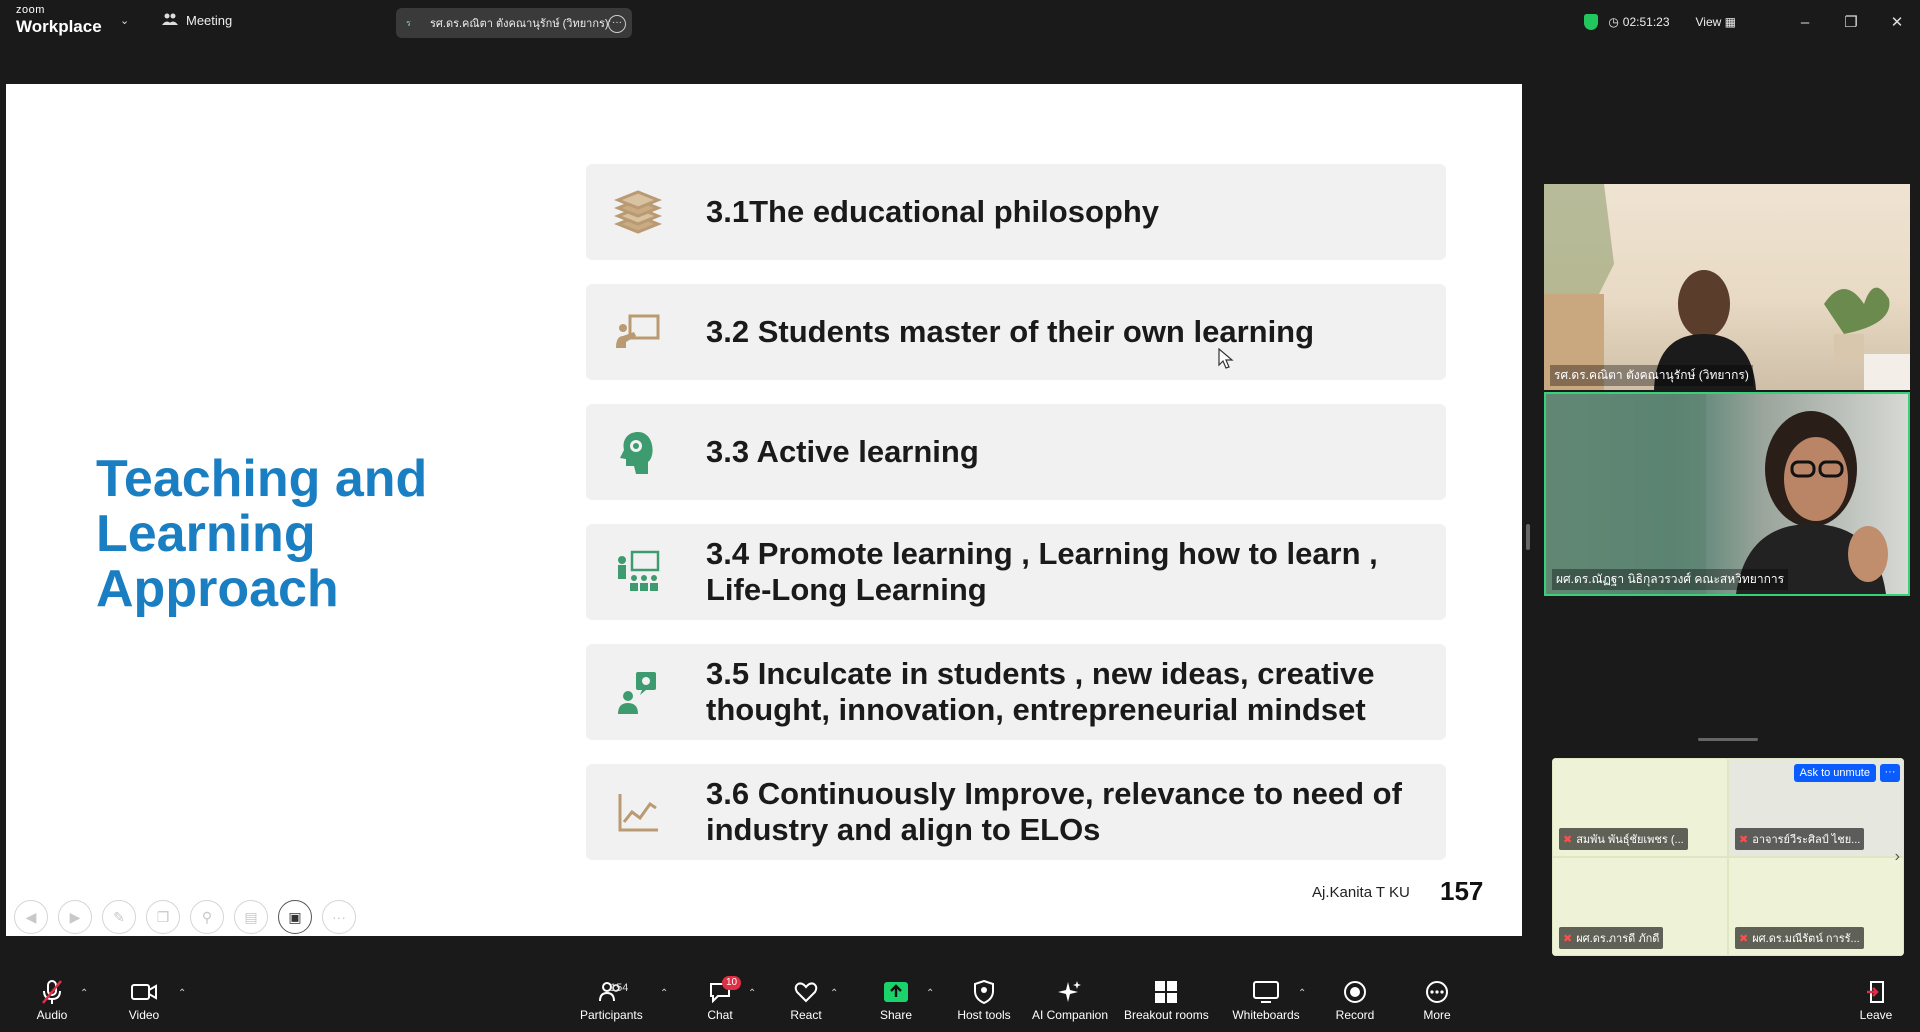  Describe the element at coordinates (1618, 939) in the screenshot. I see `gallery-tile-name: ผศ.ดร.ภารดี ภักดี` at that location.